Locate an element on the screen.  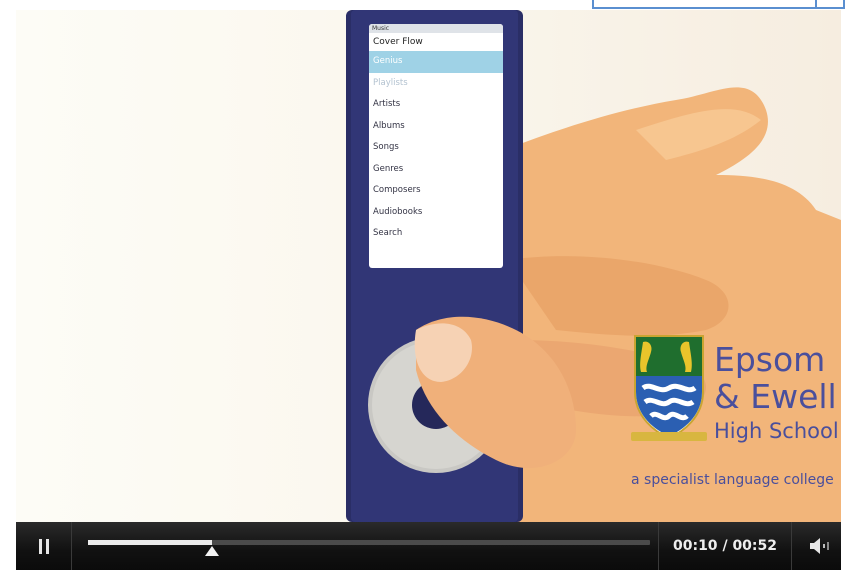
volume-icon is located at coordinates (821, 546).